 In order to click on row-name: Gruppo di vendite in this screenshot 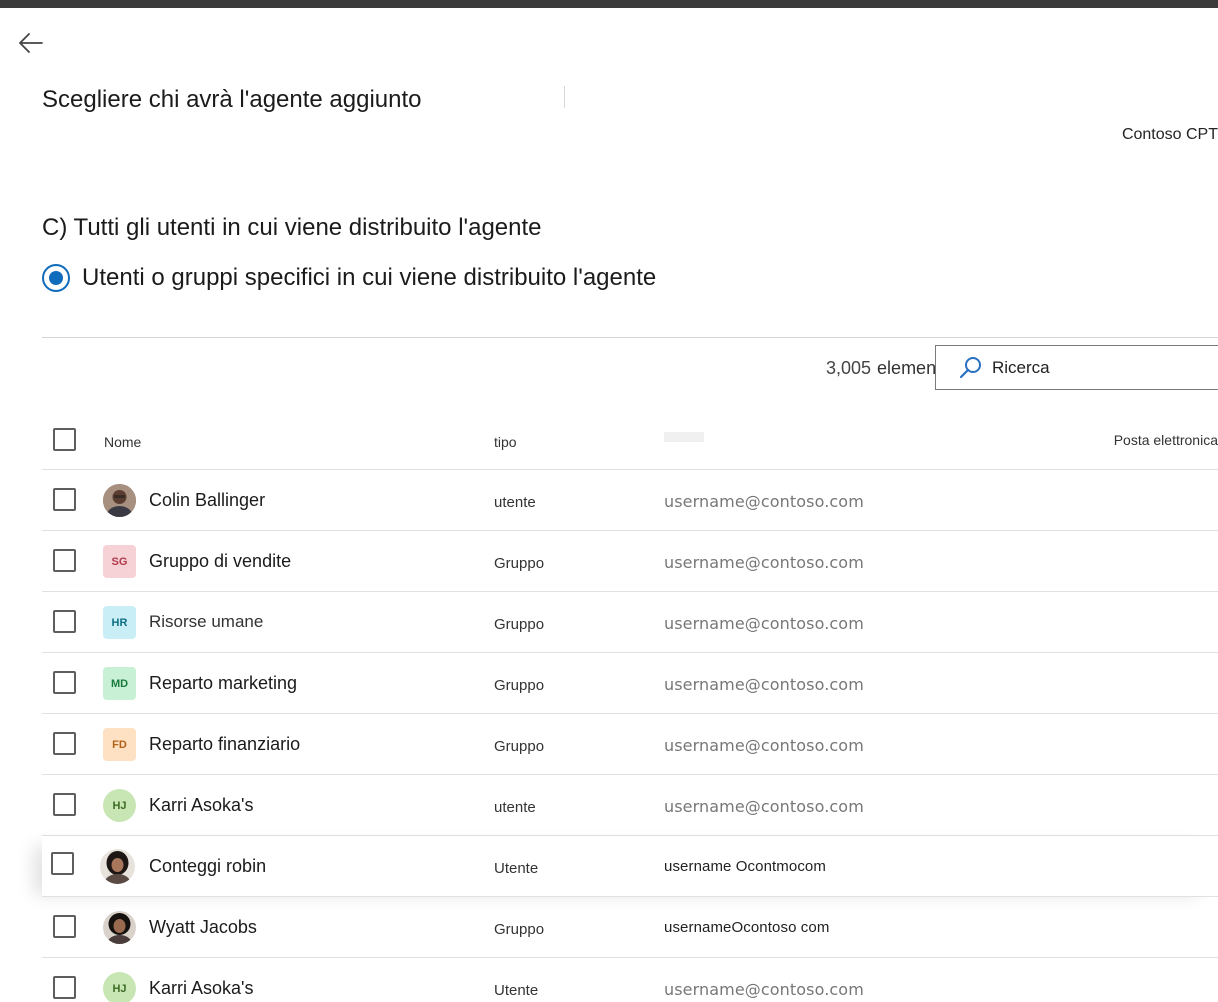, I will do `click(220, 561)`.